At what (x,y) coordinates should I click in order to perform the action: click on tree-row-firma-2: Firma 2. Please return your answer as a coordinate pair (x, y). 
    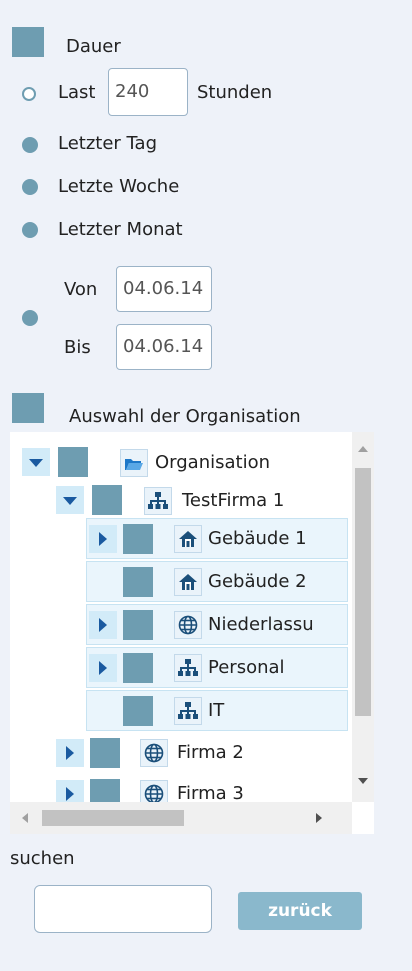
    Looking at the image, I should click on (200, 753).